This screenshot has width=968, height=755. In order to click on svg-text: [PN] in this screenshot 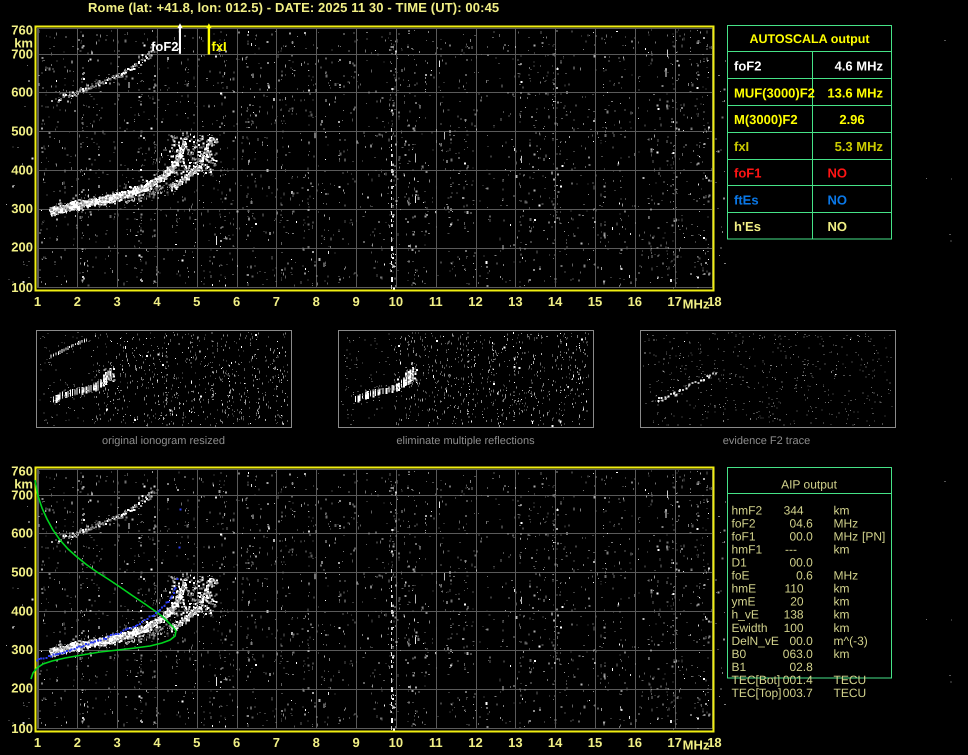, I will do `click(873, 536)`.